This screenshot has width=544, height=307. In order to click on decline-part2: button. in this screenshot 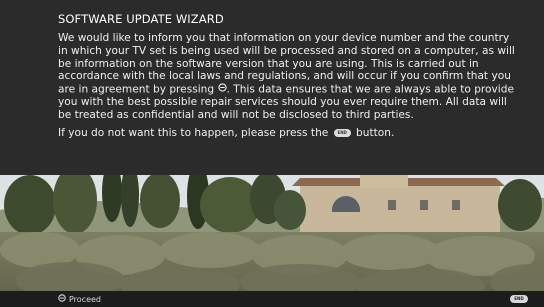, I will do `click(375, 132)`.